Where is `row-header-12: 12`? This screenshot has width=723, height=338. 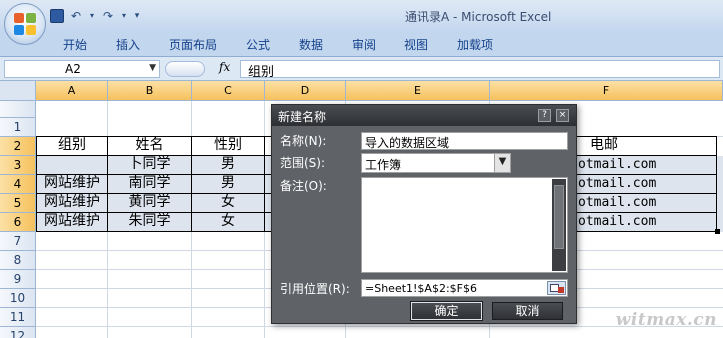
row-header-12: 12 is located at coordinates (18, 332).